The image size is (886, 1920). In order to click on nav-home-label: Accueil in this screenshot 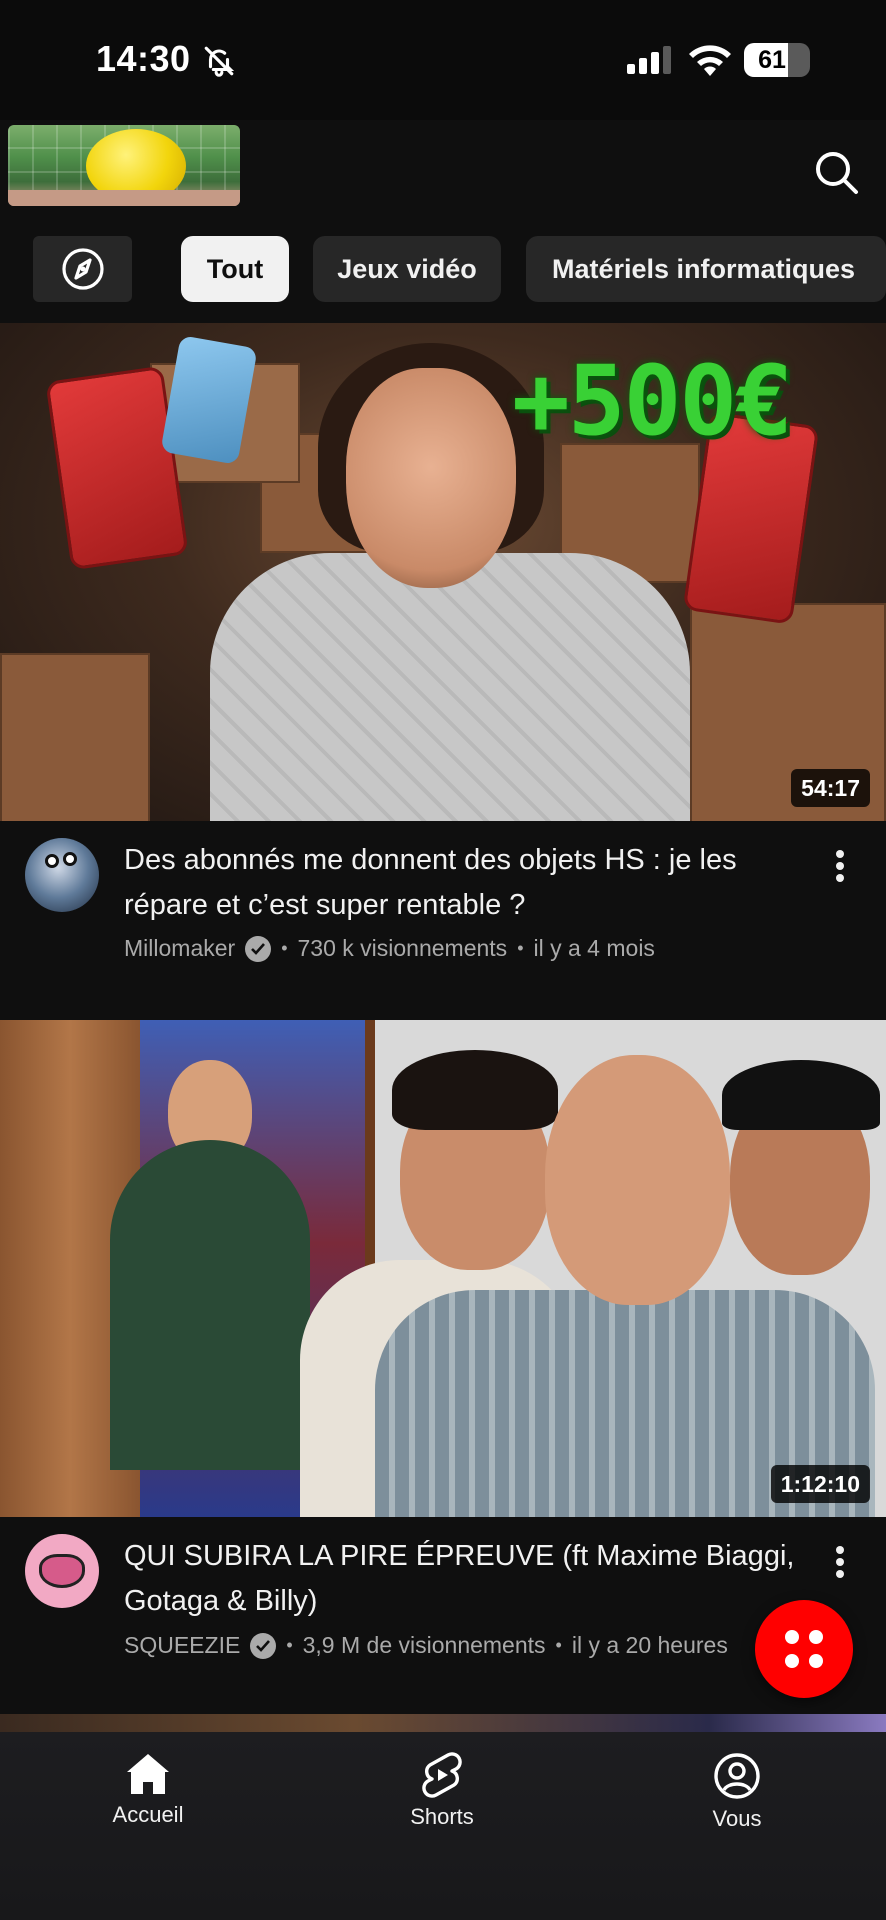, I will do `click(148, 1814)`.